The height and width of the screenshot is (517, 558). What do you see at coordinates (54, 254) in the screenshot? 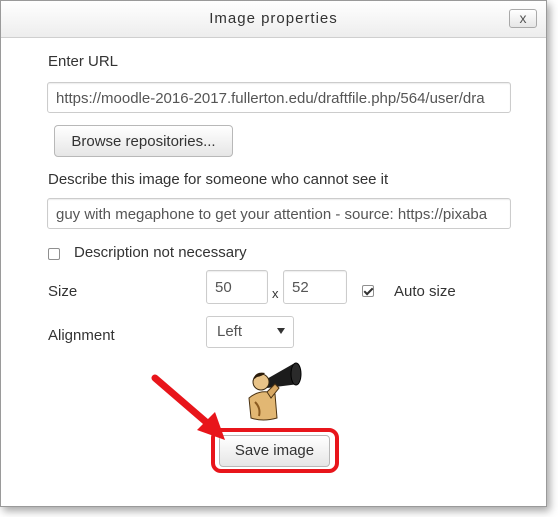
I see `description-not-necessary-checkbox` at bounding box center [54, 254].